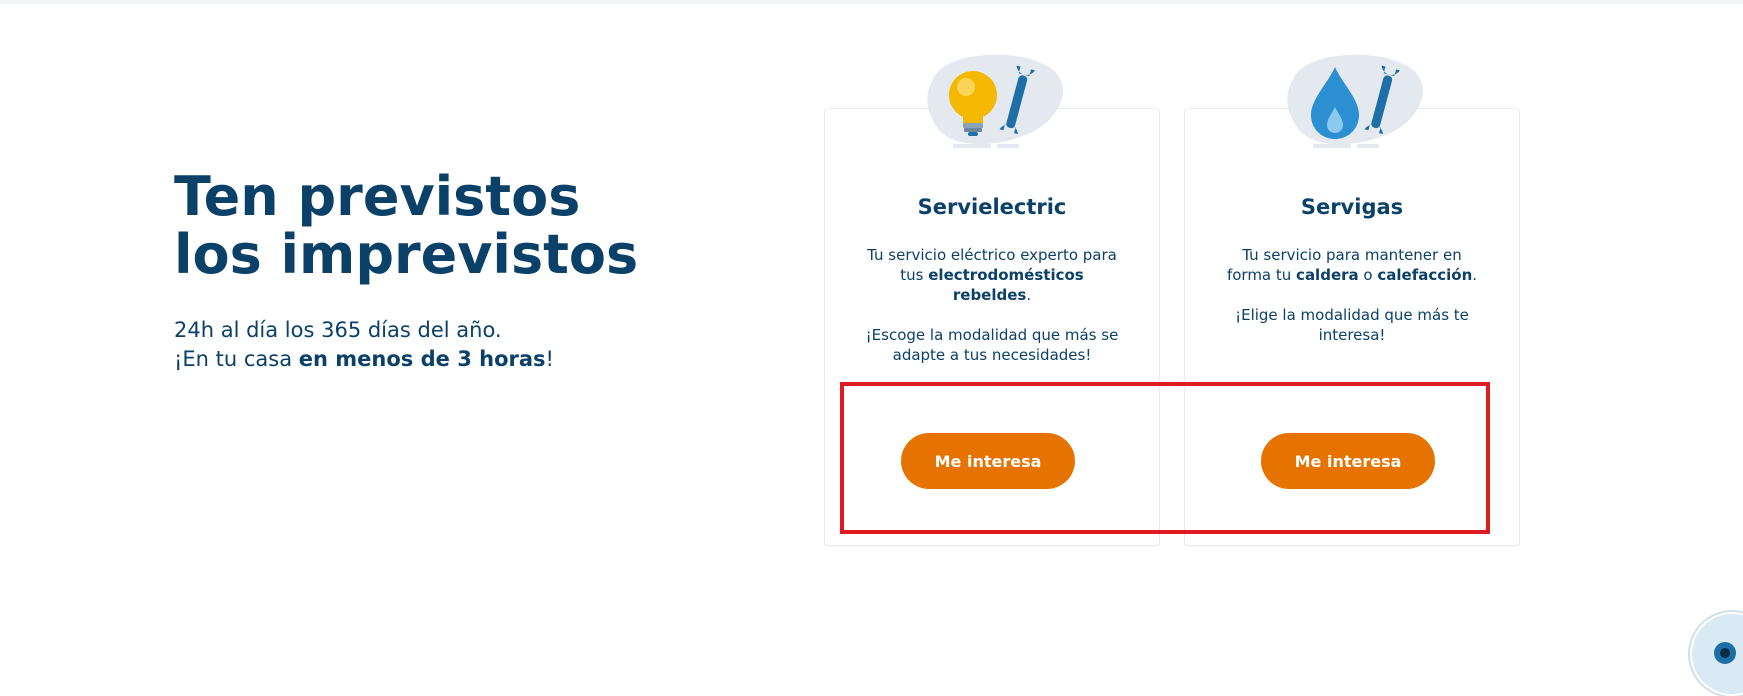 The width and height of the screenshot is (1743, 696). I want to click on chat-assistant-icon, so click(1716, 654).